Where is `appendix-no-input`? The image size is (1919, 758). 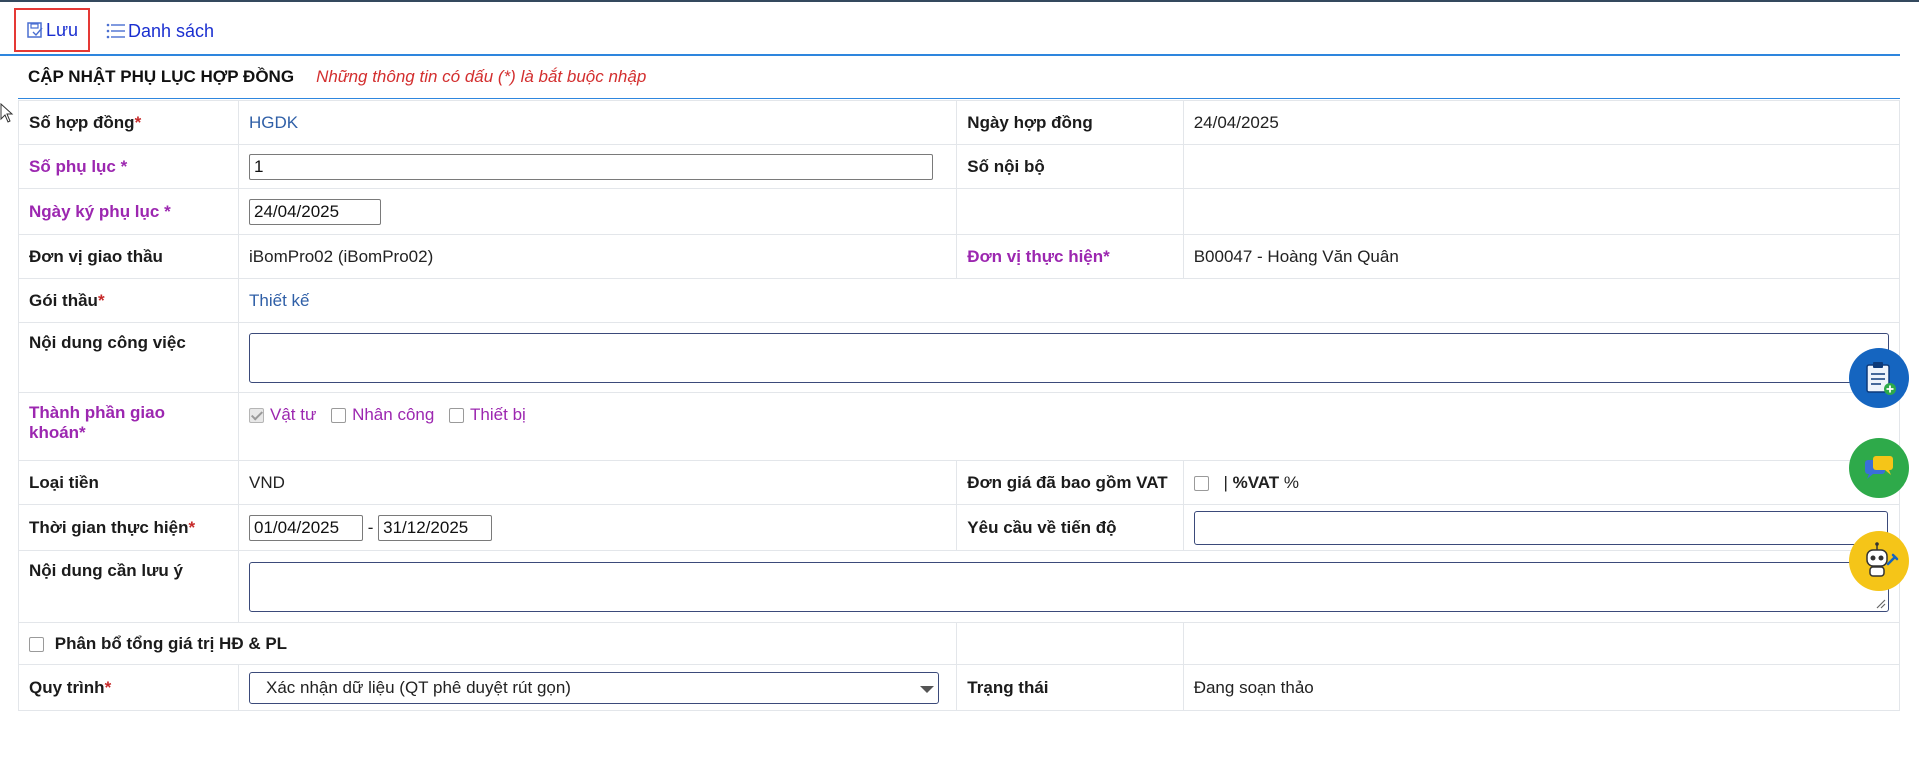 appendix-no-input is located at coordinates (591, 166).